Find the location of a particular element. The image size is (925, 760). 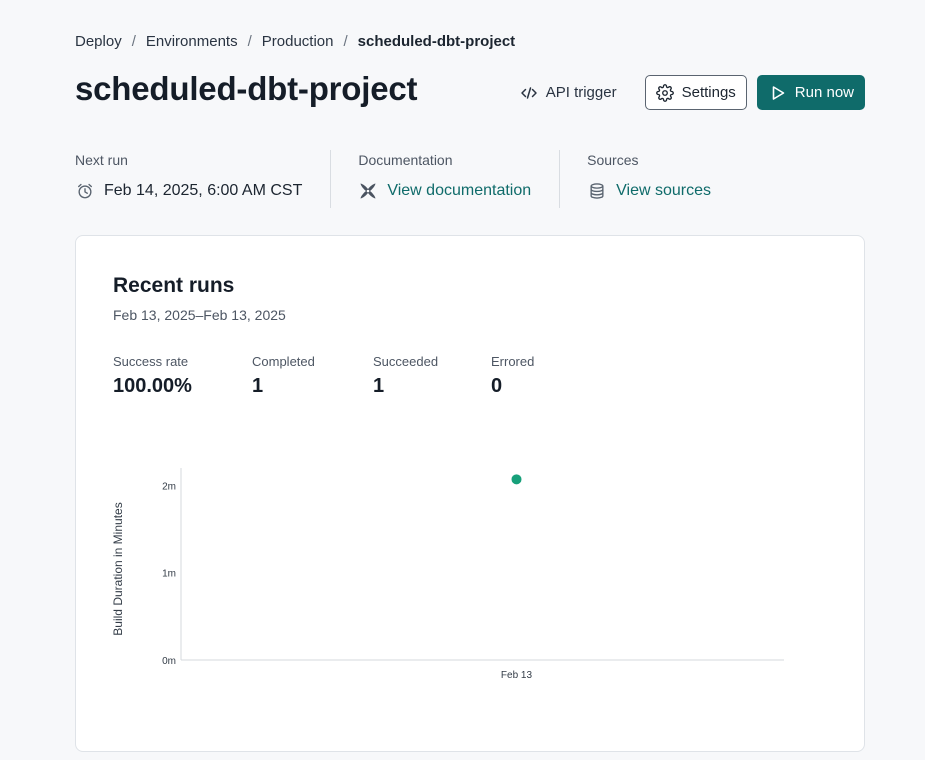

view-documentation-link: View documentation is located at coordinates (444, 191).